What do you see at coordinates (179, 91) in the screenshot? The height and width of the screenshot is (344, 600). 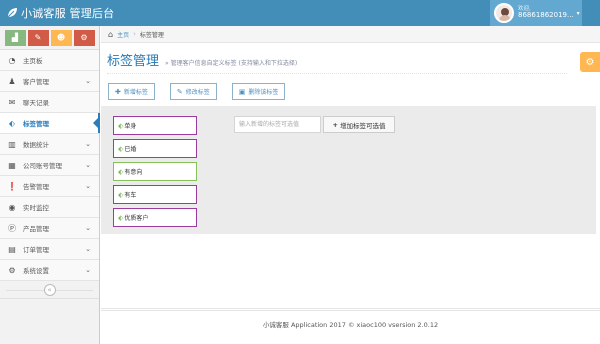 I see `edit-icon: ✎` at bounding box center [179, 91].